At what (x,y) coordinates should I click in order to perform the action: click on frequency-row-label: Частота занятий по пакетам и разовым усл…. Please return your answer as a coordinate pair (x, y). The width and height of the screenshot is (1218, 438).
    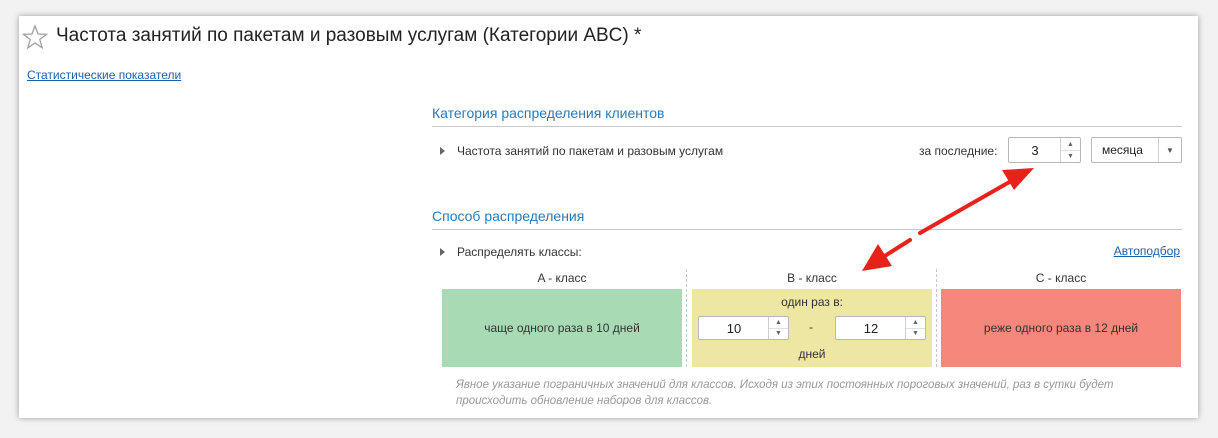
    Looking at the image, I should click on (590, 151).